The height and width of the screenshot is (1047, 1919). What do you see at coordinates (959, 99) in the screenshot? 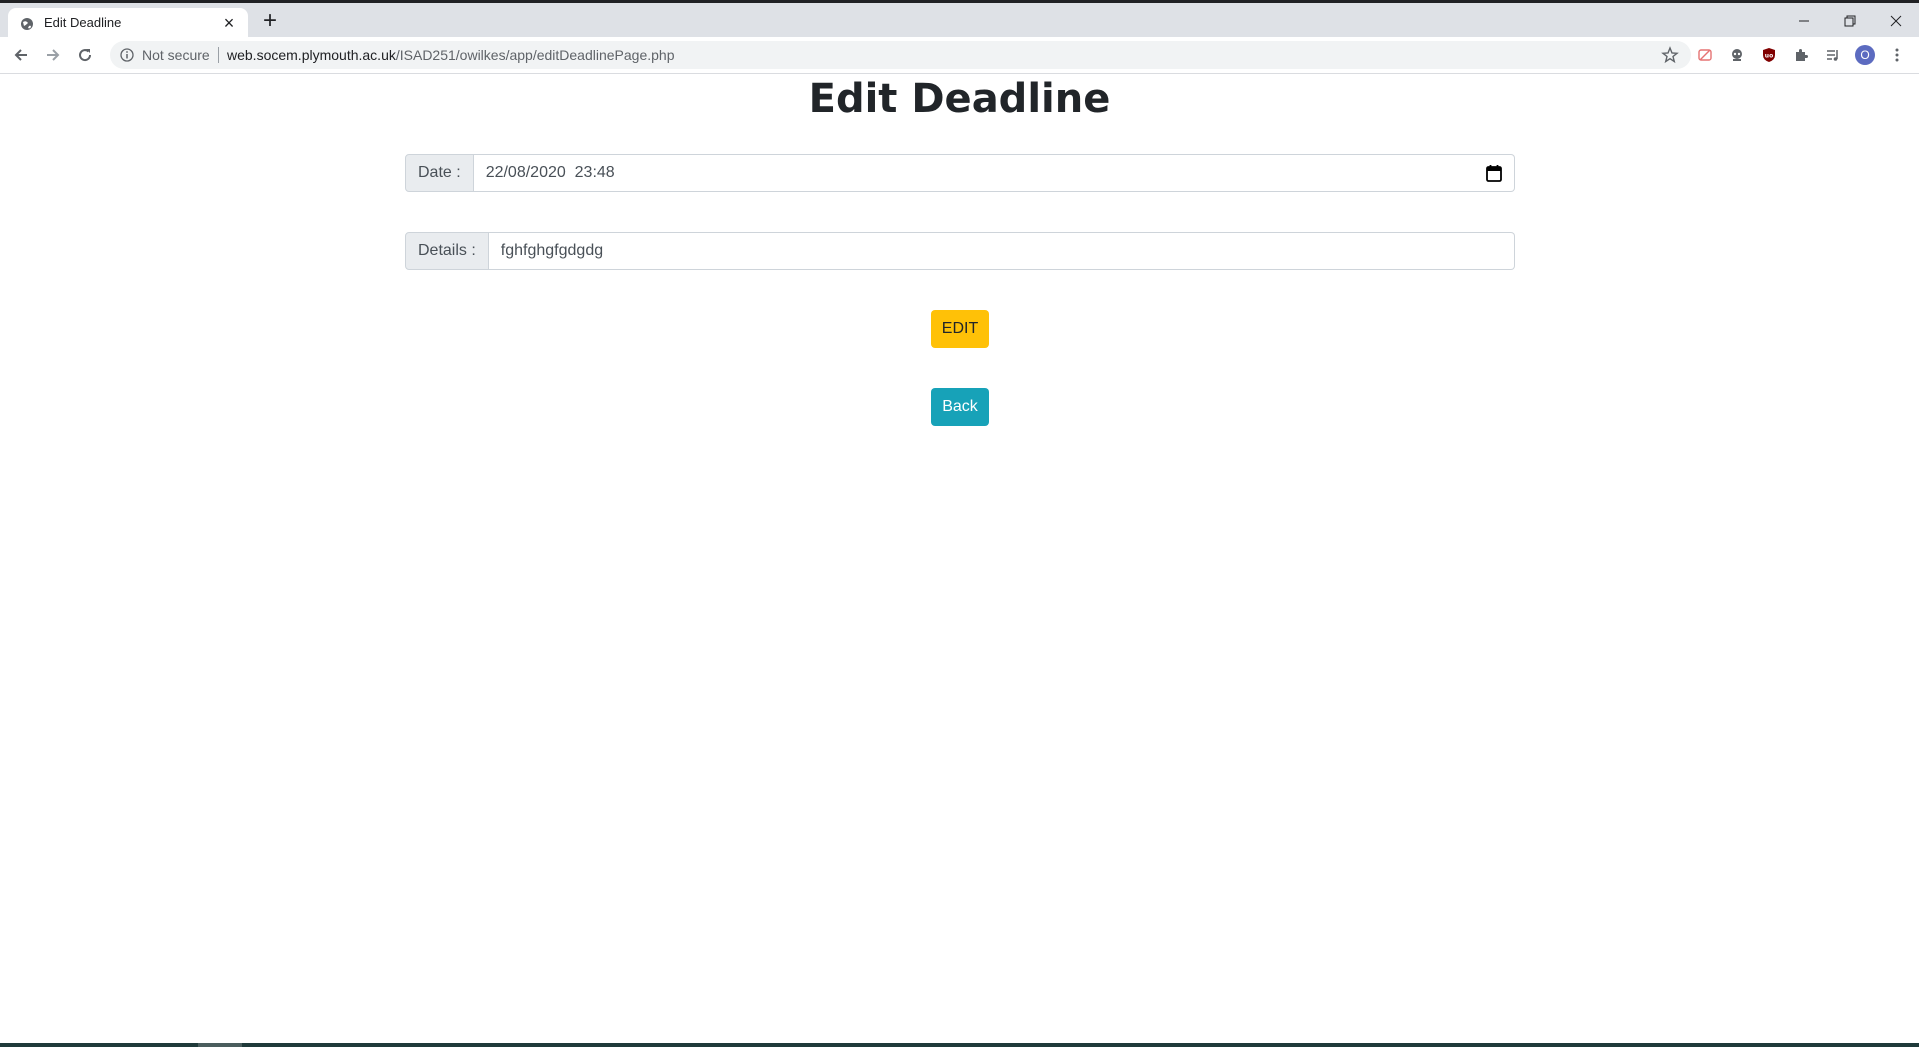
I see `page-title: Edit Deadline` at bounding box center [959, 99].